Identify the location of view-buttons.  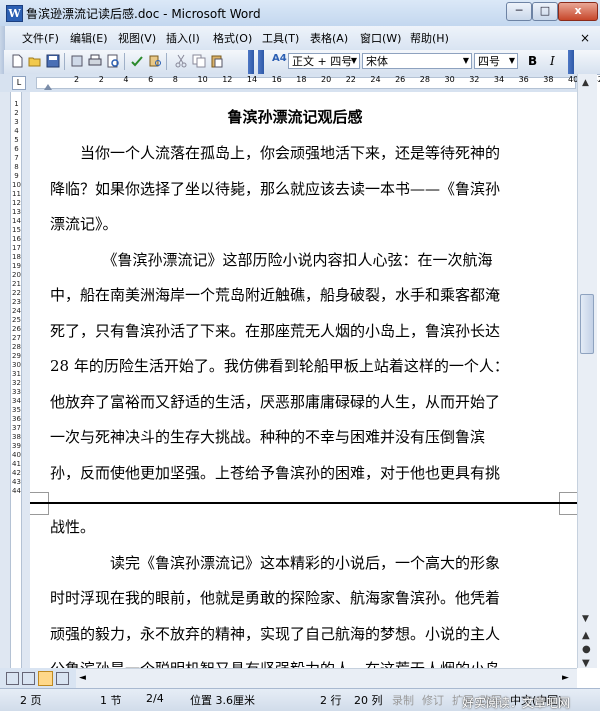
(38, 678).